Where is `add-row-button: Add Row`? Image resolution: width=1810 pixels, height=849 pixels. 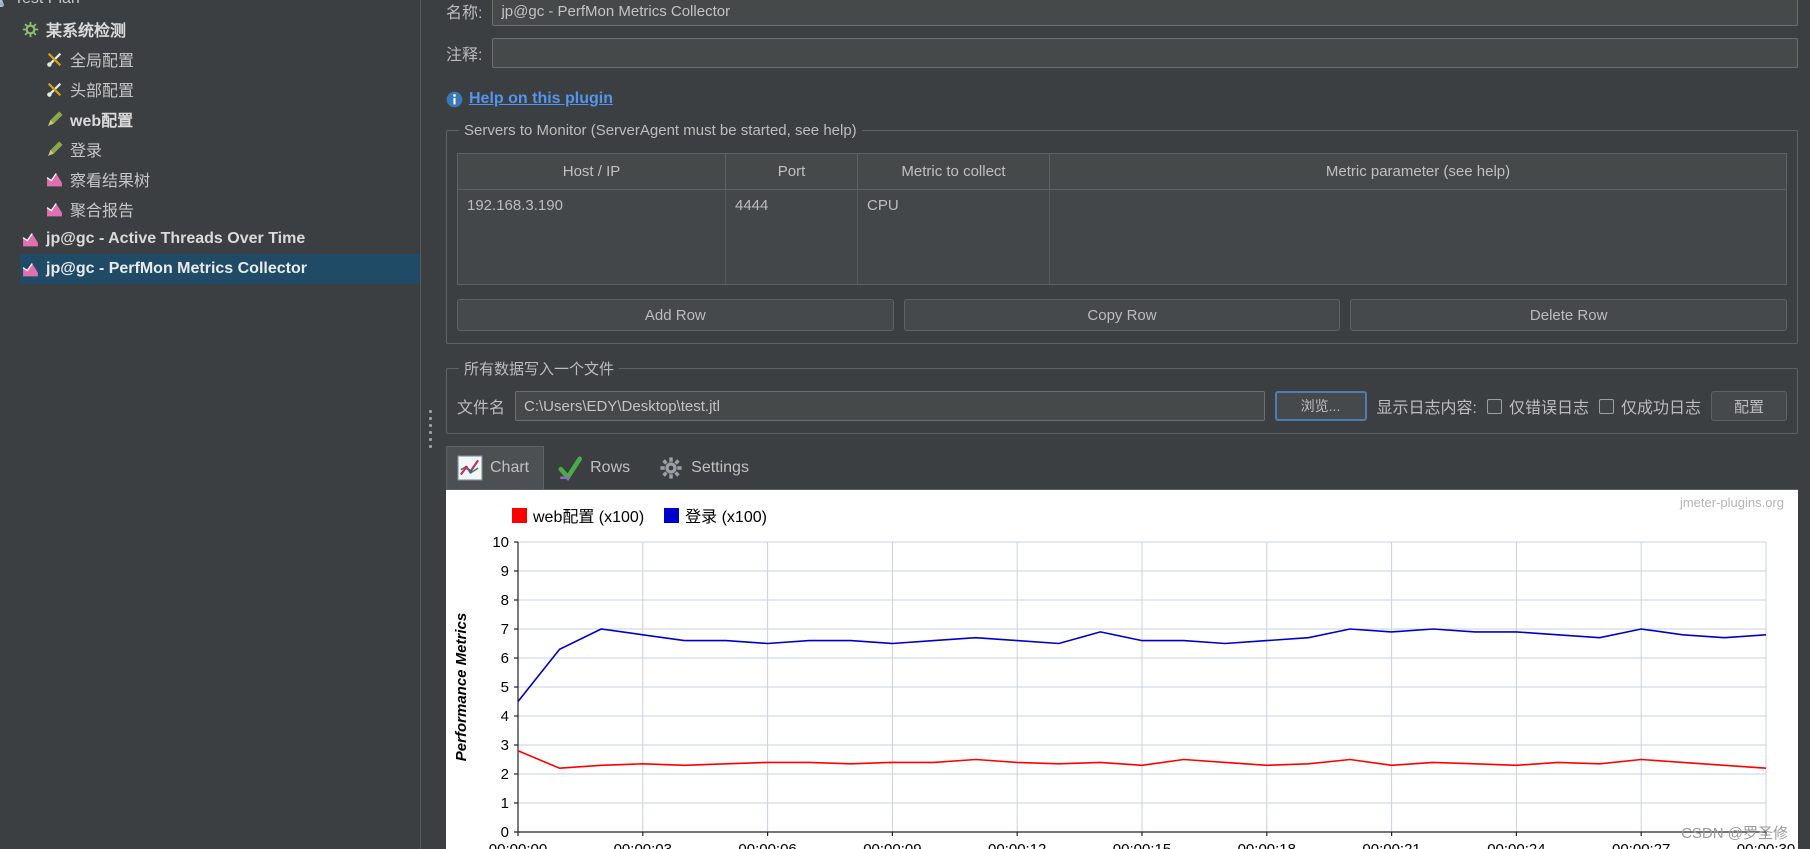
add-row-button: Add Row is located at coordinates (675, 315).